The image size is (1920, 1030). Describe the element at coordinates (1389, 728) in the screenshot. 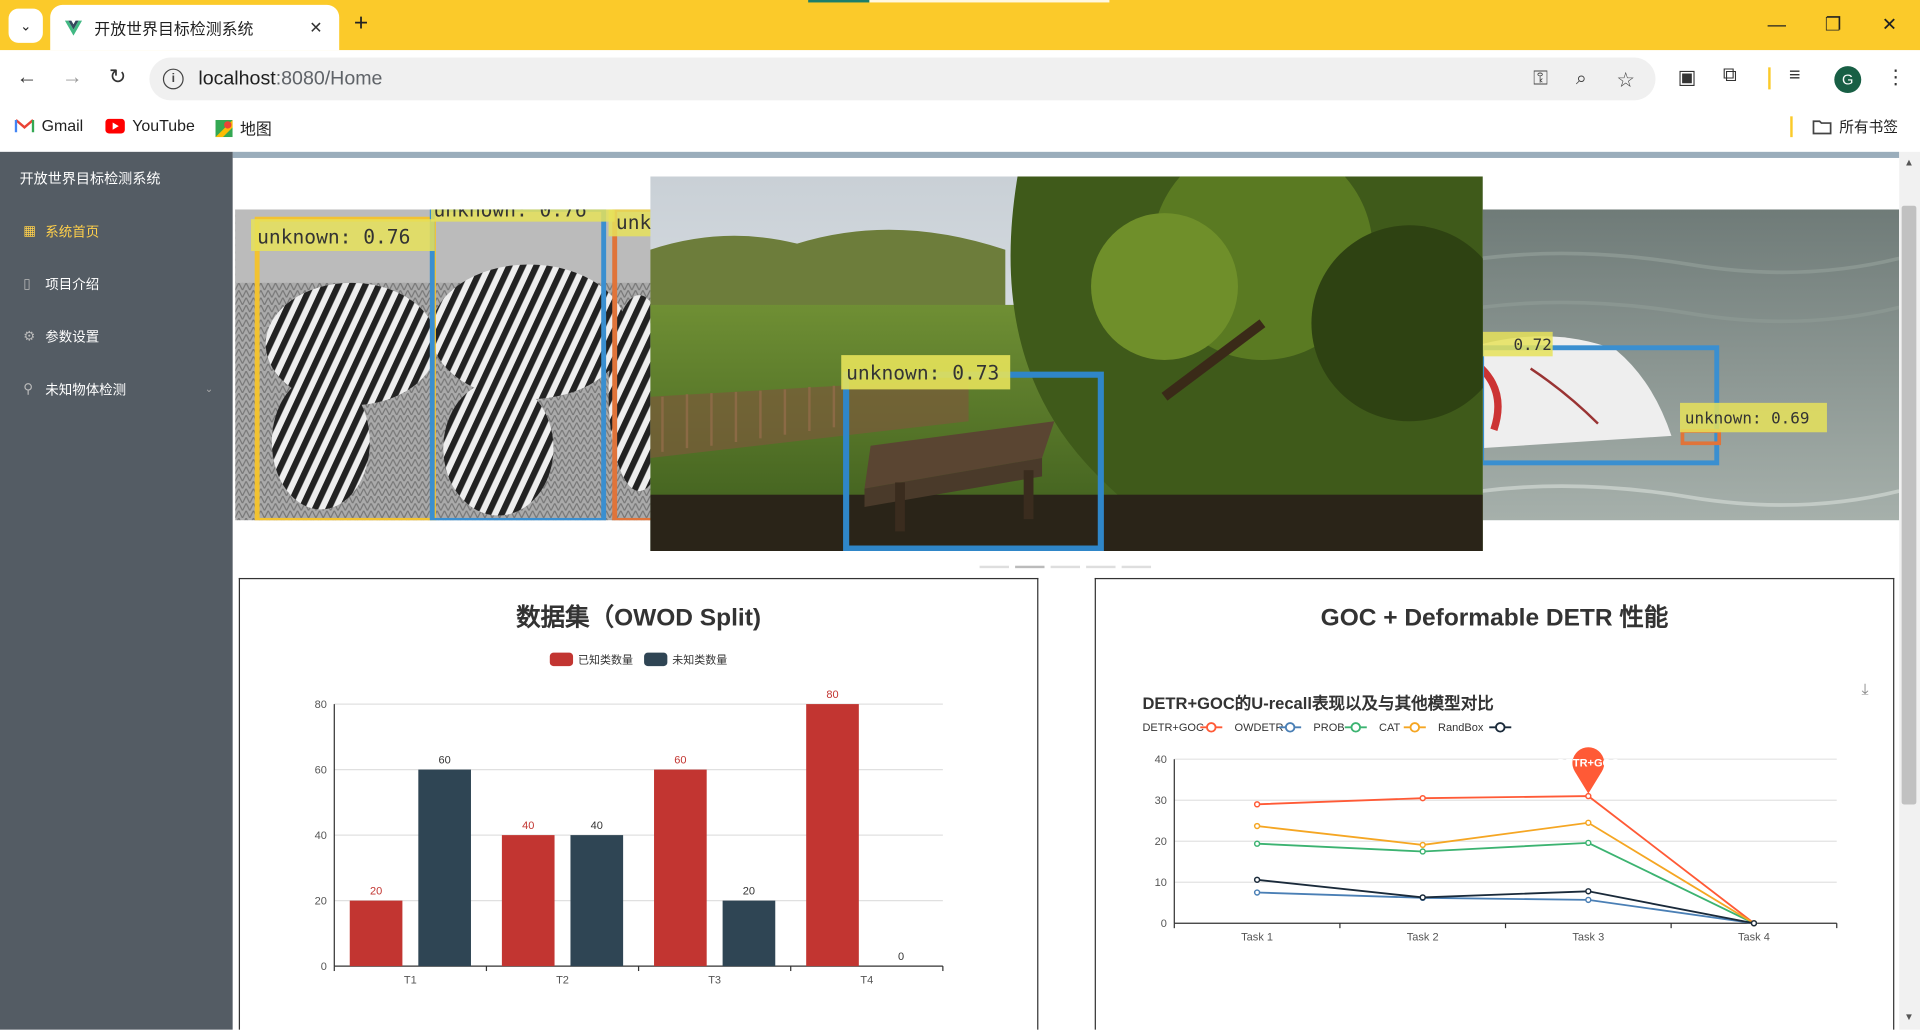

I see `legend-label: CAT` at that location.